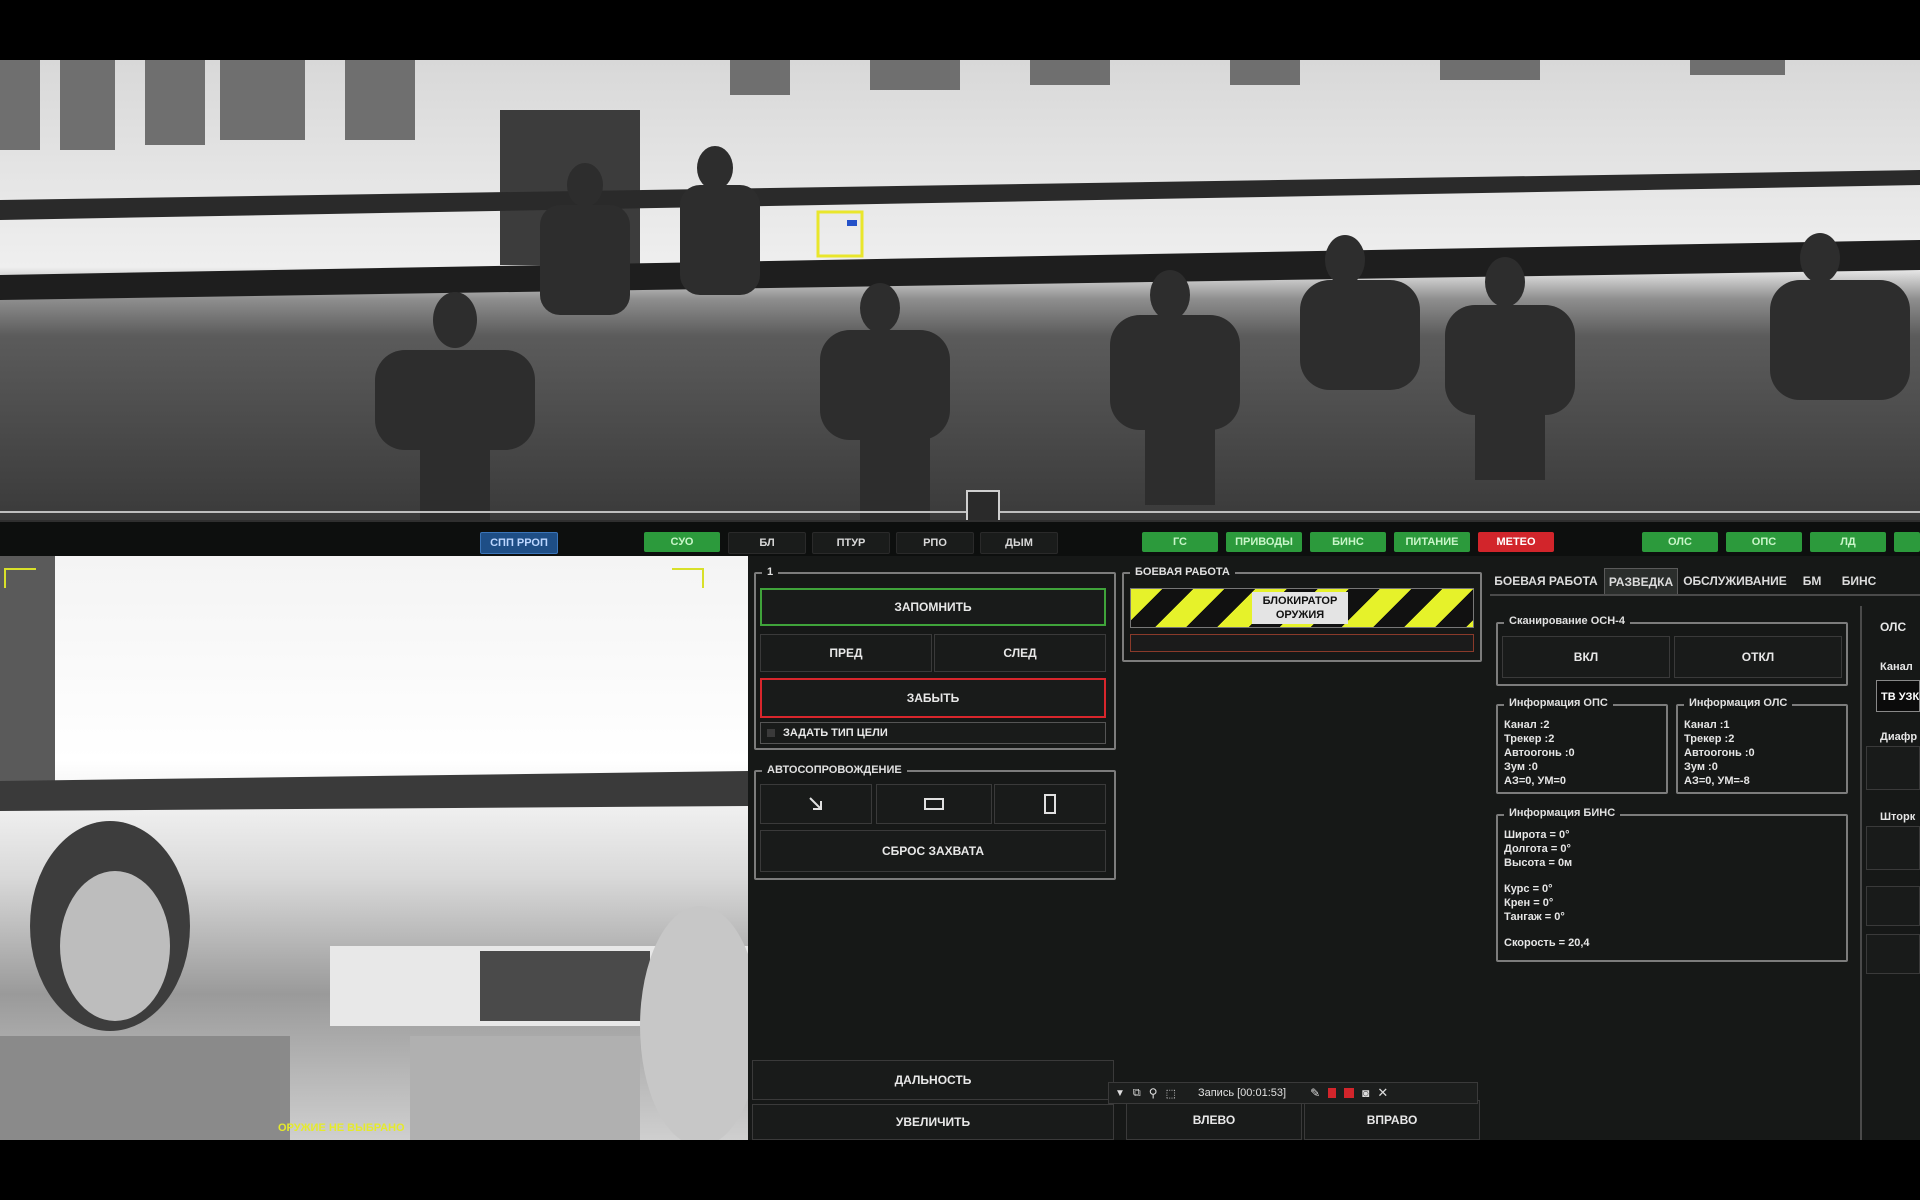 This screenshot has width=1920, height=1200. I want to click on far-right-diaphragm-button, so click(1893, 768).